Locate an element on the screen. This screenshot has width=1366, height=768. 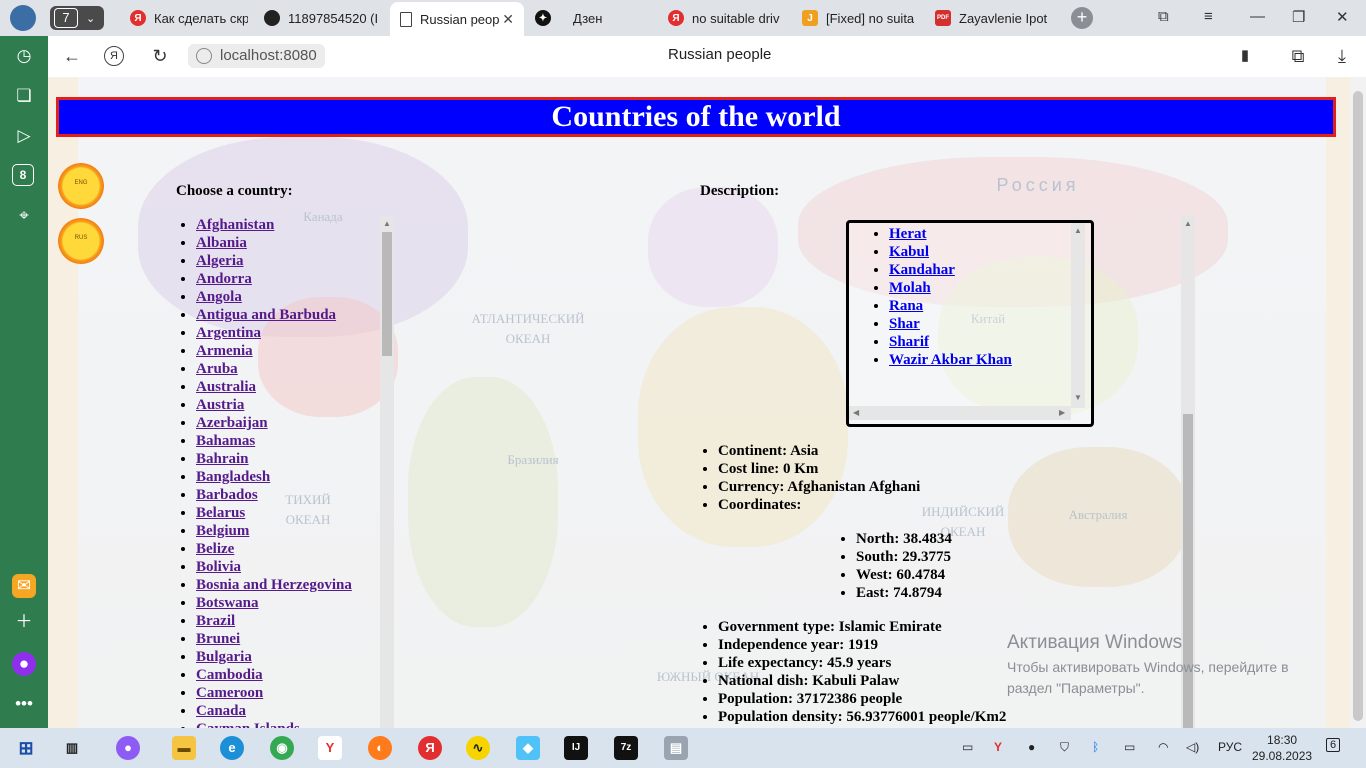
edge-icon: e is located at coordinates (232, 748).